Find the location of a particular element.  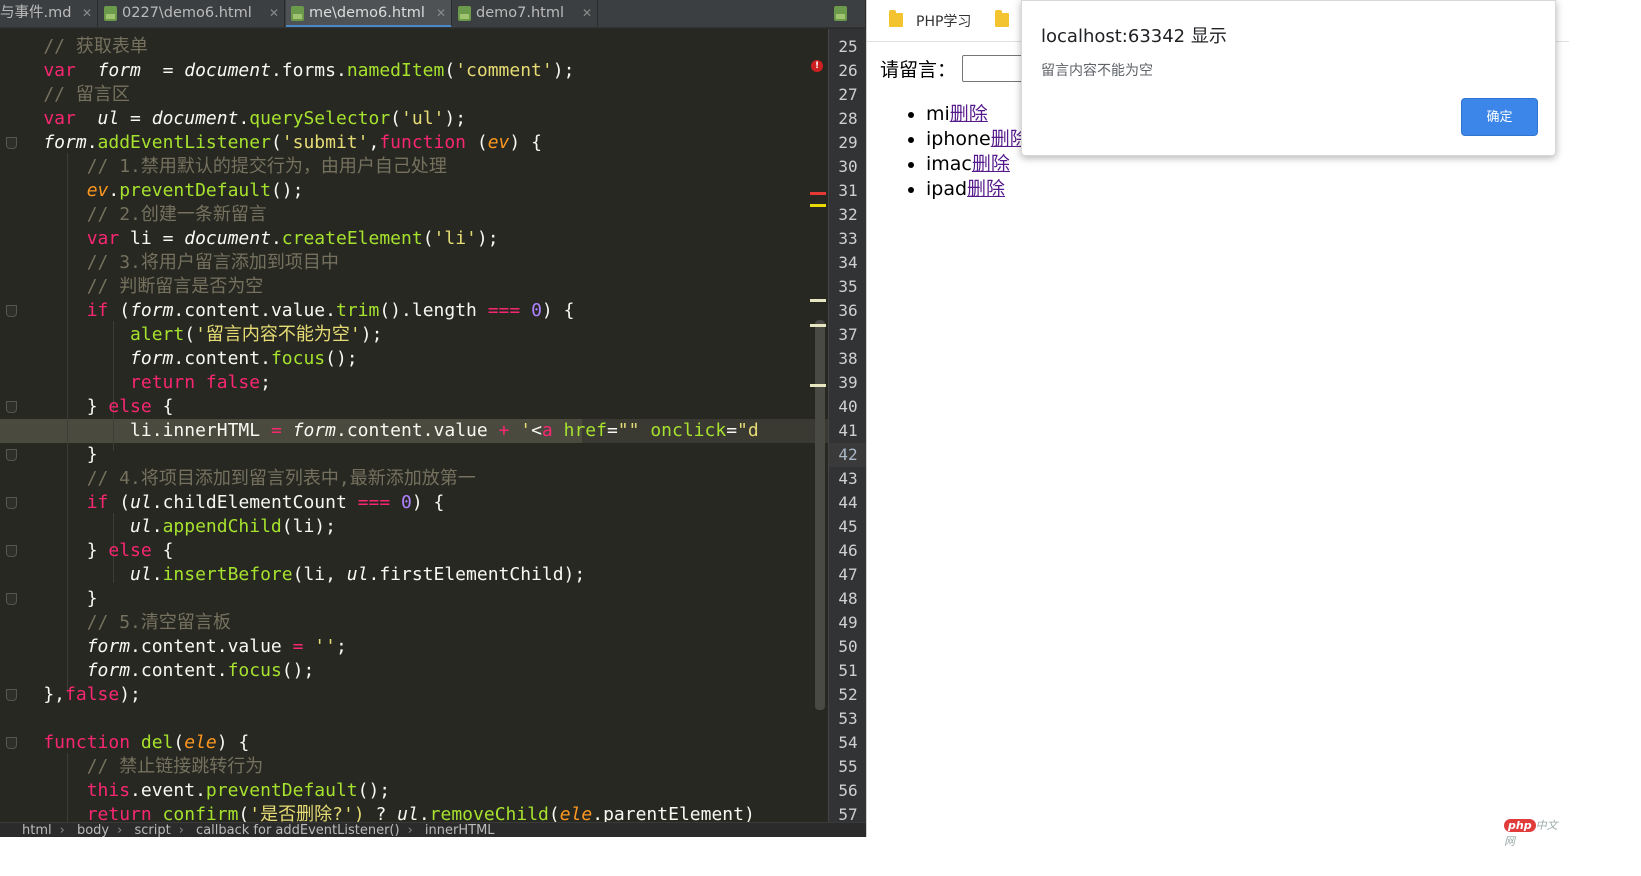

code-token: .content. is located at coordinates (179, 670).